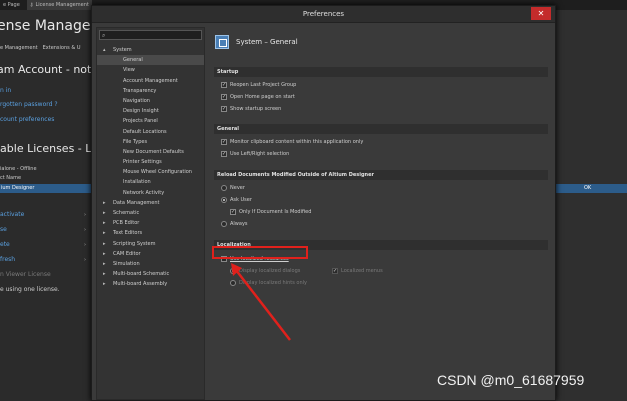 The width and height of the screenshot is (627, 401). I want to click on watermark: CSDN @m0_61687959, so click(511, 380).